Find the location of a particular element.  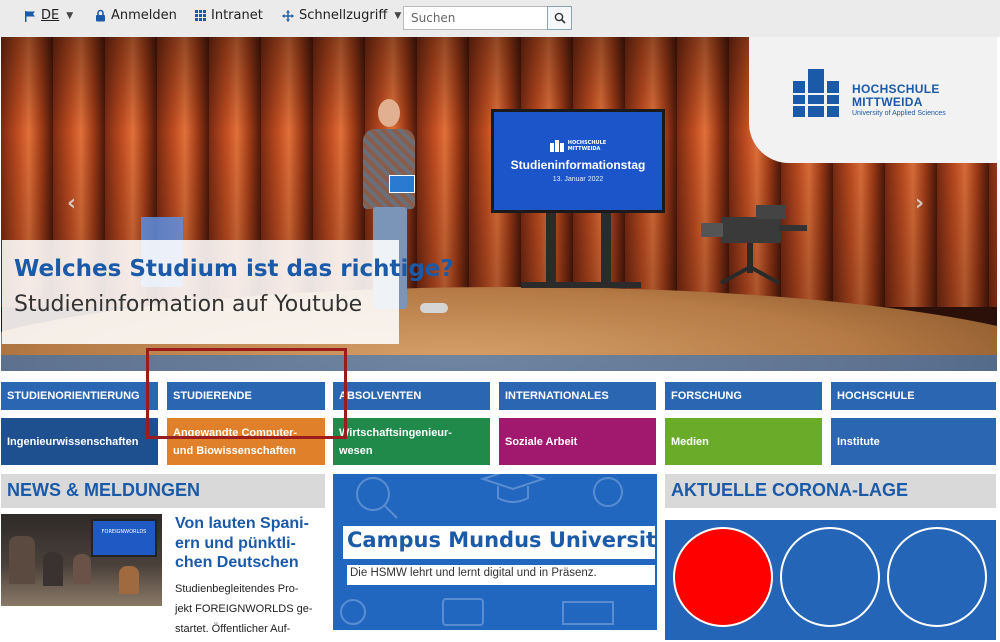

presenter-body is located at coordinates (389, 169).